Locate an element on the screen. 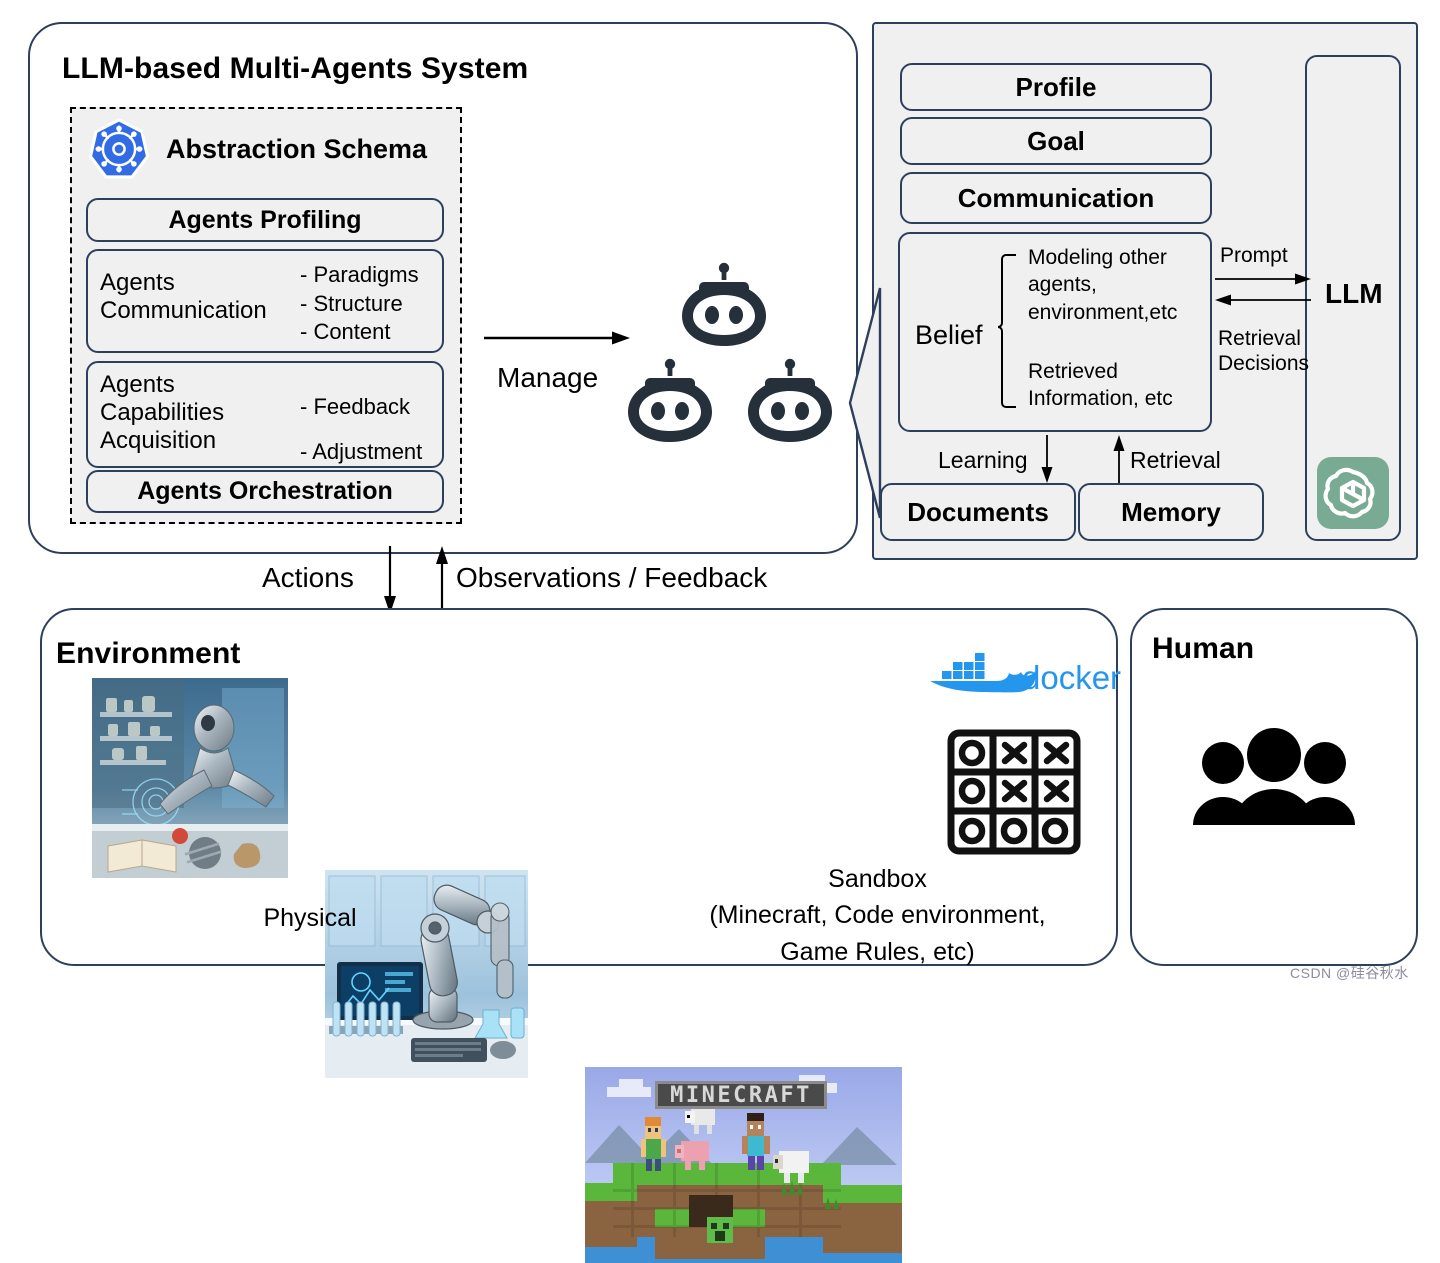 The image size is (1440, 1263). belief-item2-line1: Retrieved is located at coordinates (1073, 371).